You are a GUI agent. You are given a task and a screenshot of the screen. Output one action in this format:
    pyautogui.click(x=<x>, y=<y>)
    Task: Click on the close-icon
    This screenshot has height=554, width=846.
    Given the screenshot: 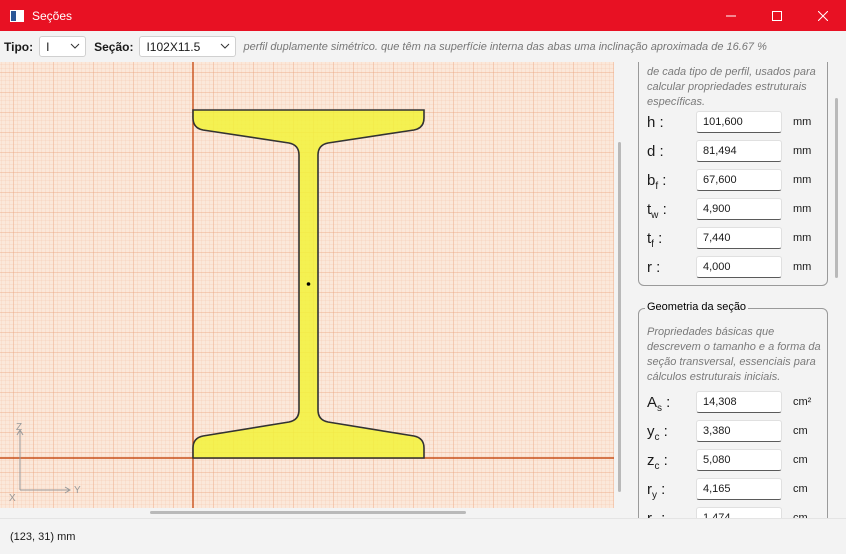 What is the action you would take?
    pyautogui.click(x=823, y=15)
    